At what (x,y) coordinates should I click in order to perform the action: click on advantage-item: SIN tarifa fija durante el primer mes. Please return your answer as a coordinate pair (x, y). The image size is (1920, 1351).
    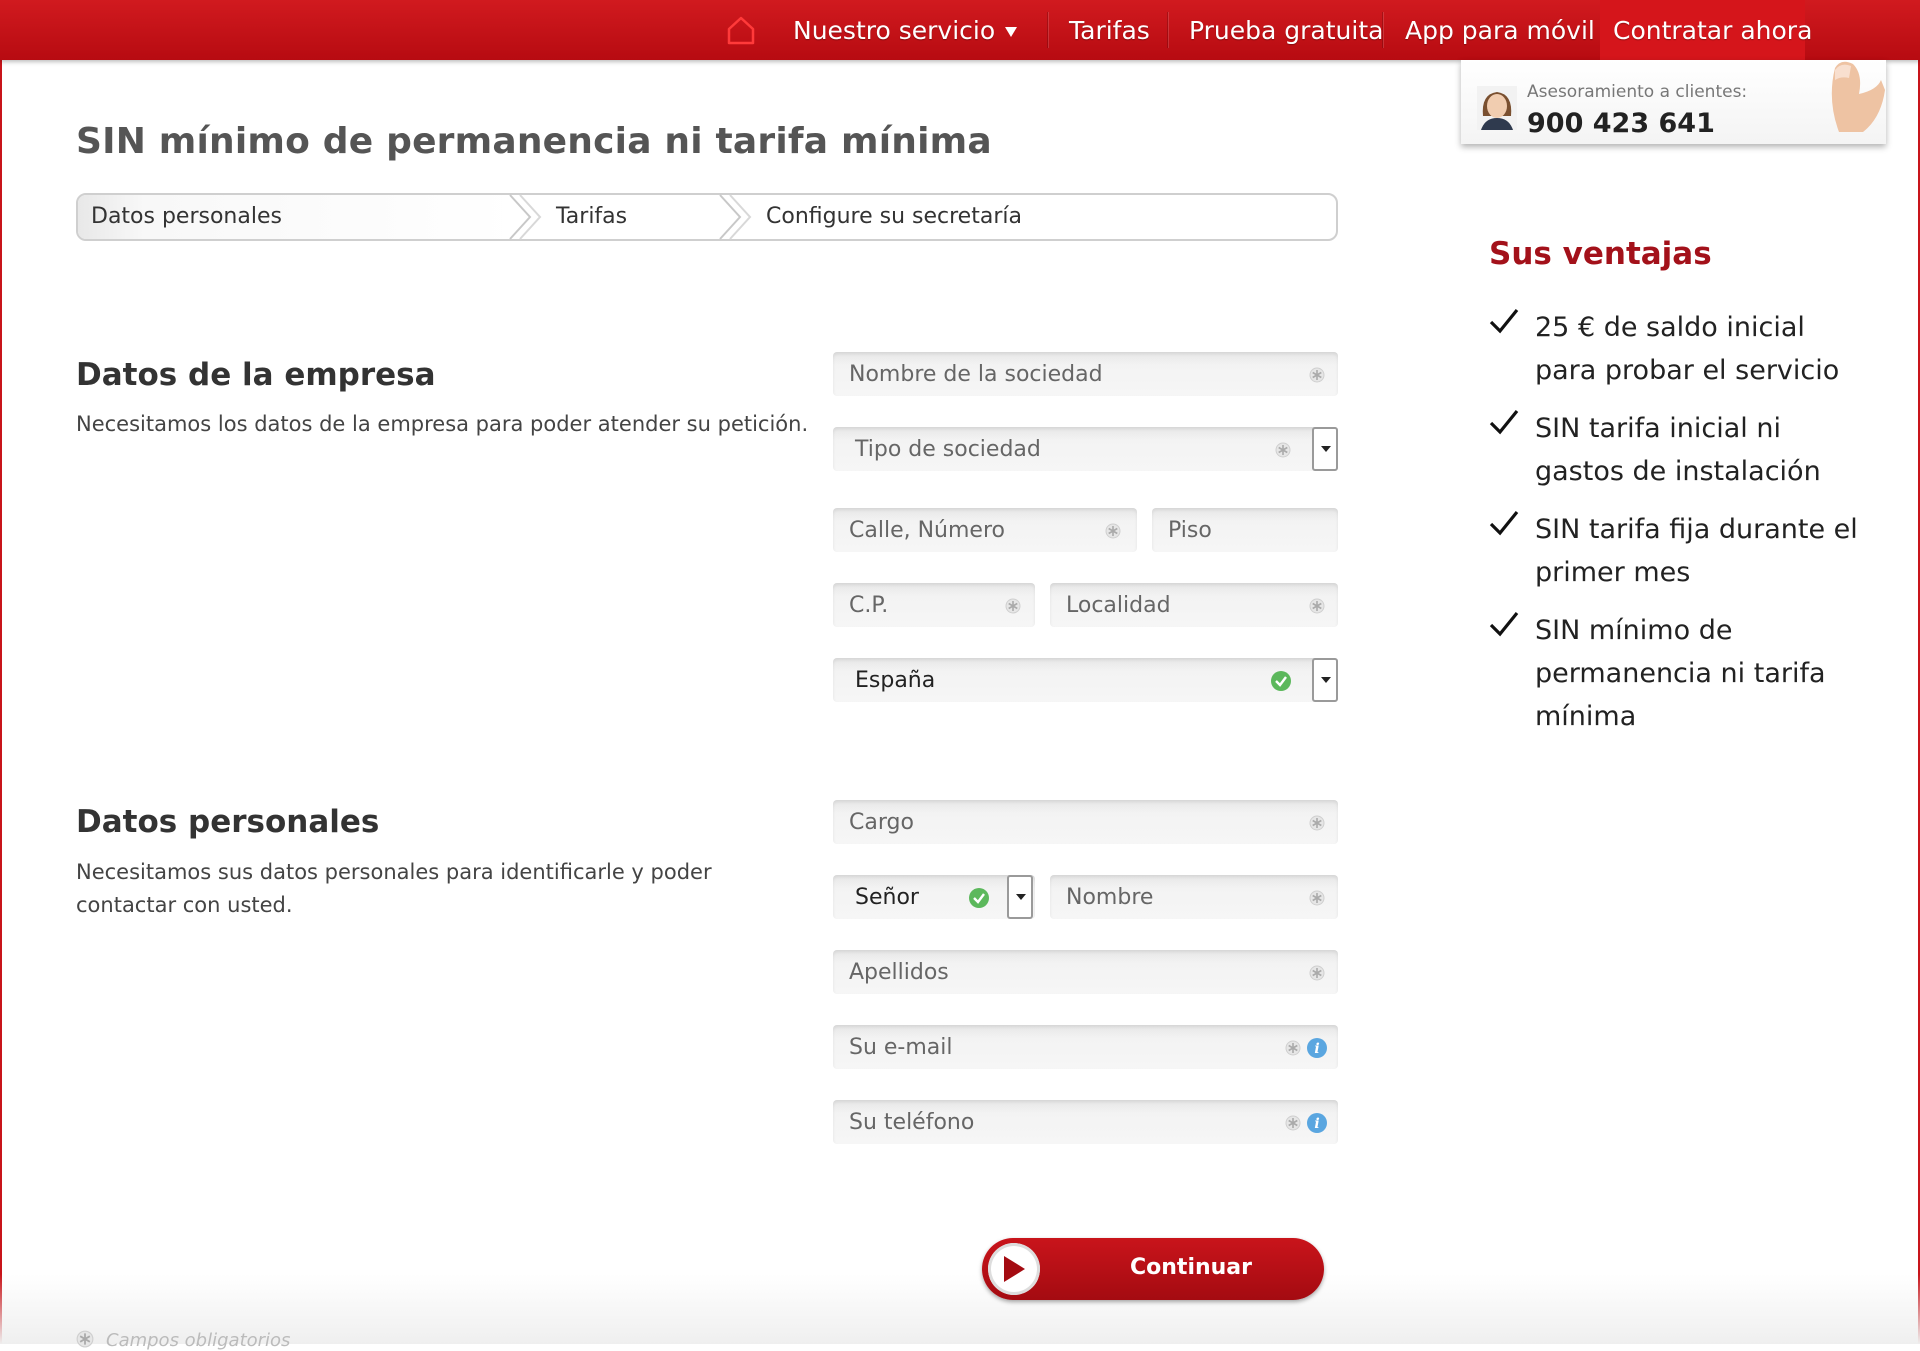
    Looking at the image, I should click on (1696, 551).